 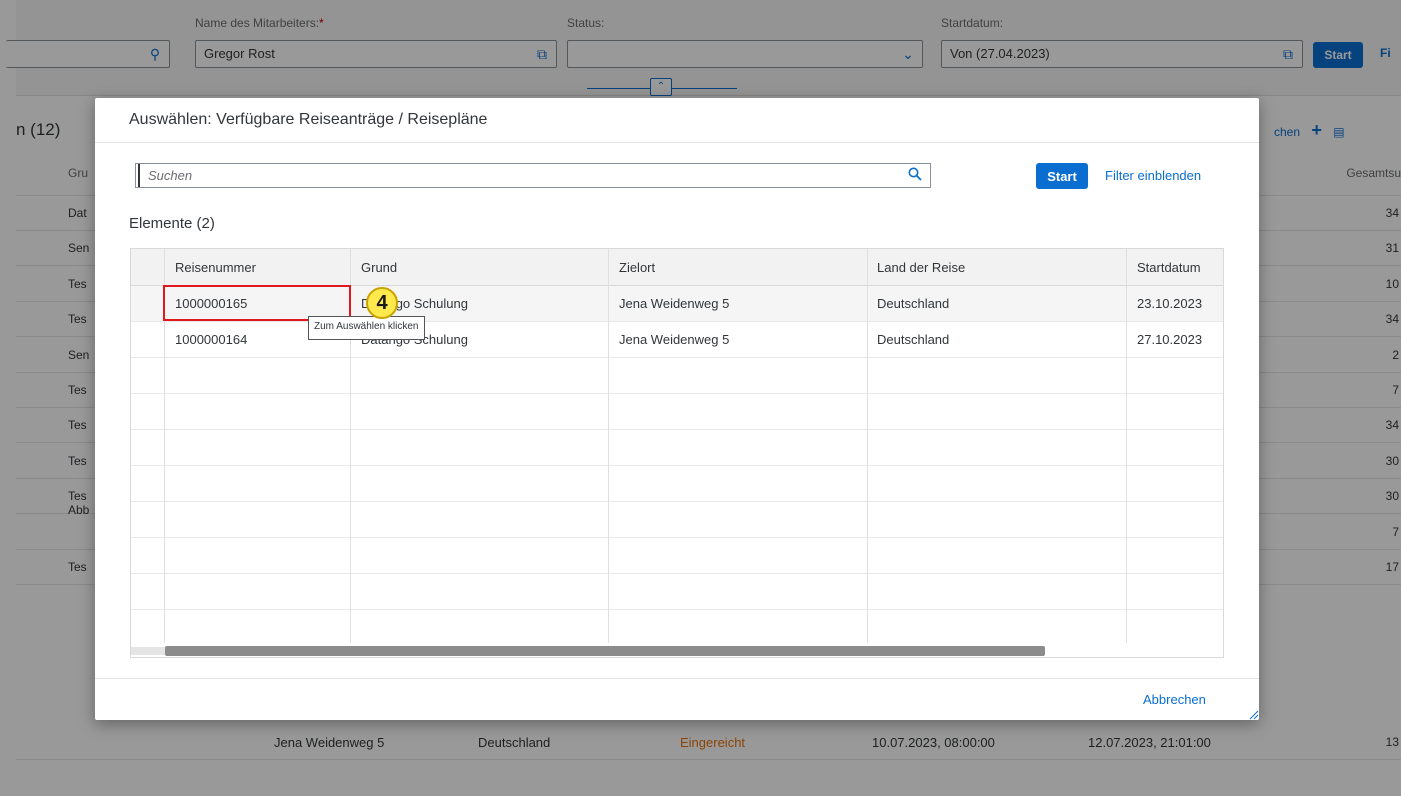 What do you see at coordinates (148, 651) in the screenshot?
I see `scrollbar-track` at bounding box center [148, 651].